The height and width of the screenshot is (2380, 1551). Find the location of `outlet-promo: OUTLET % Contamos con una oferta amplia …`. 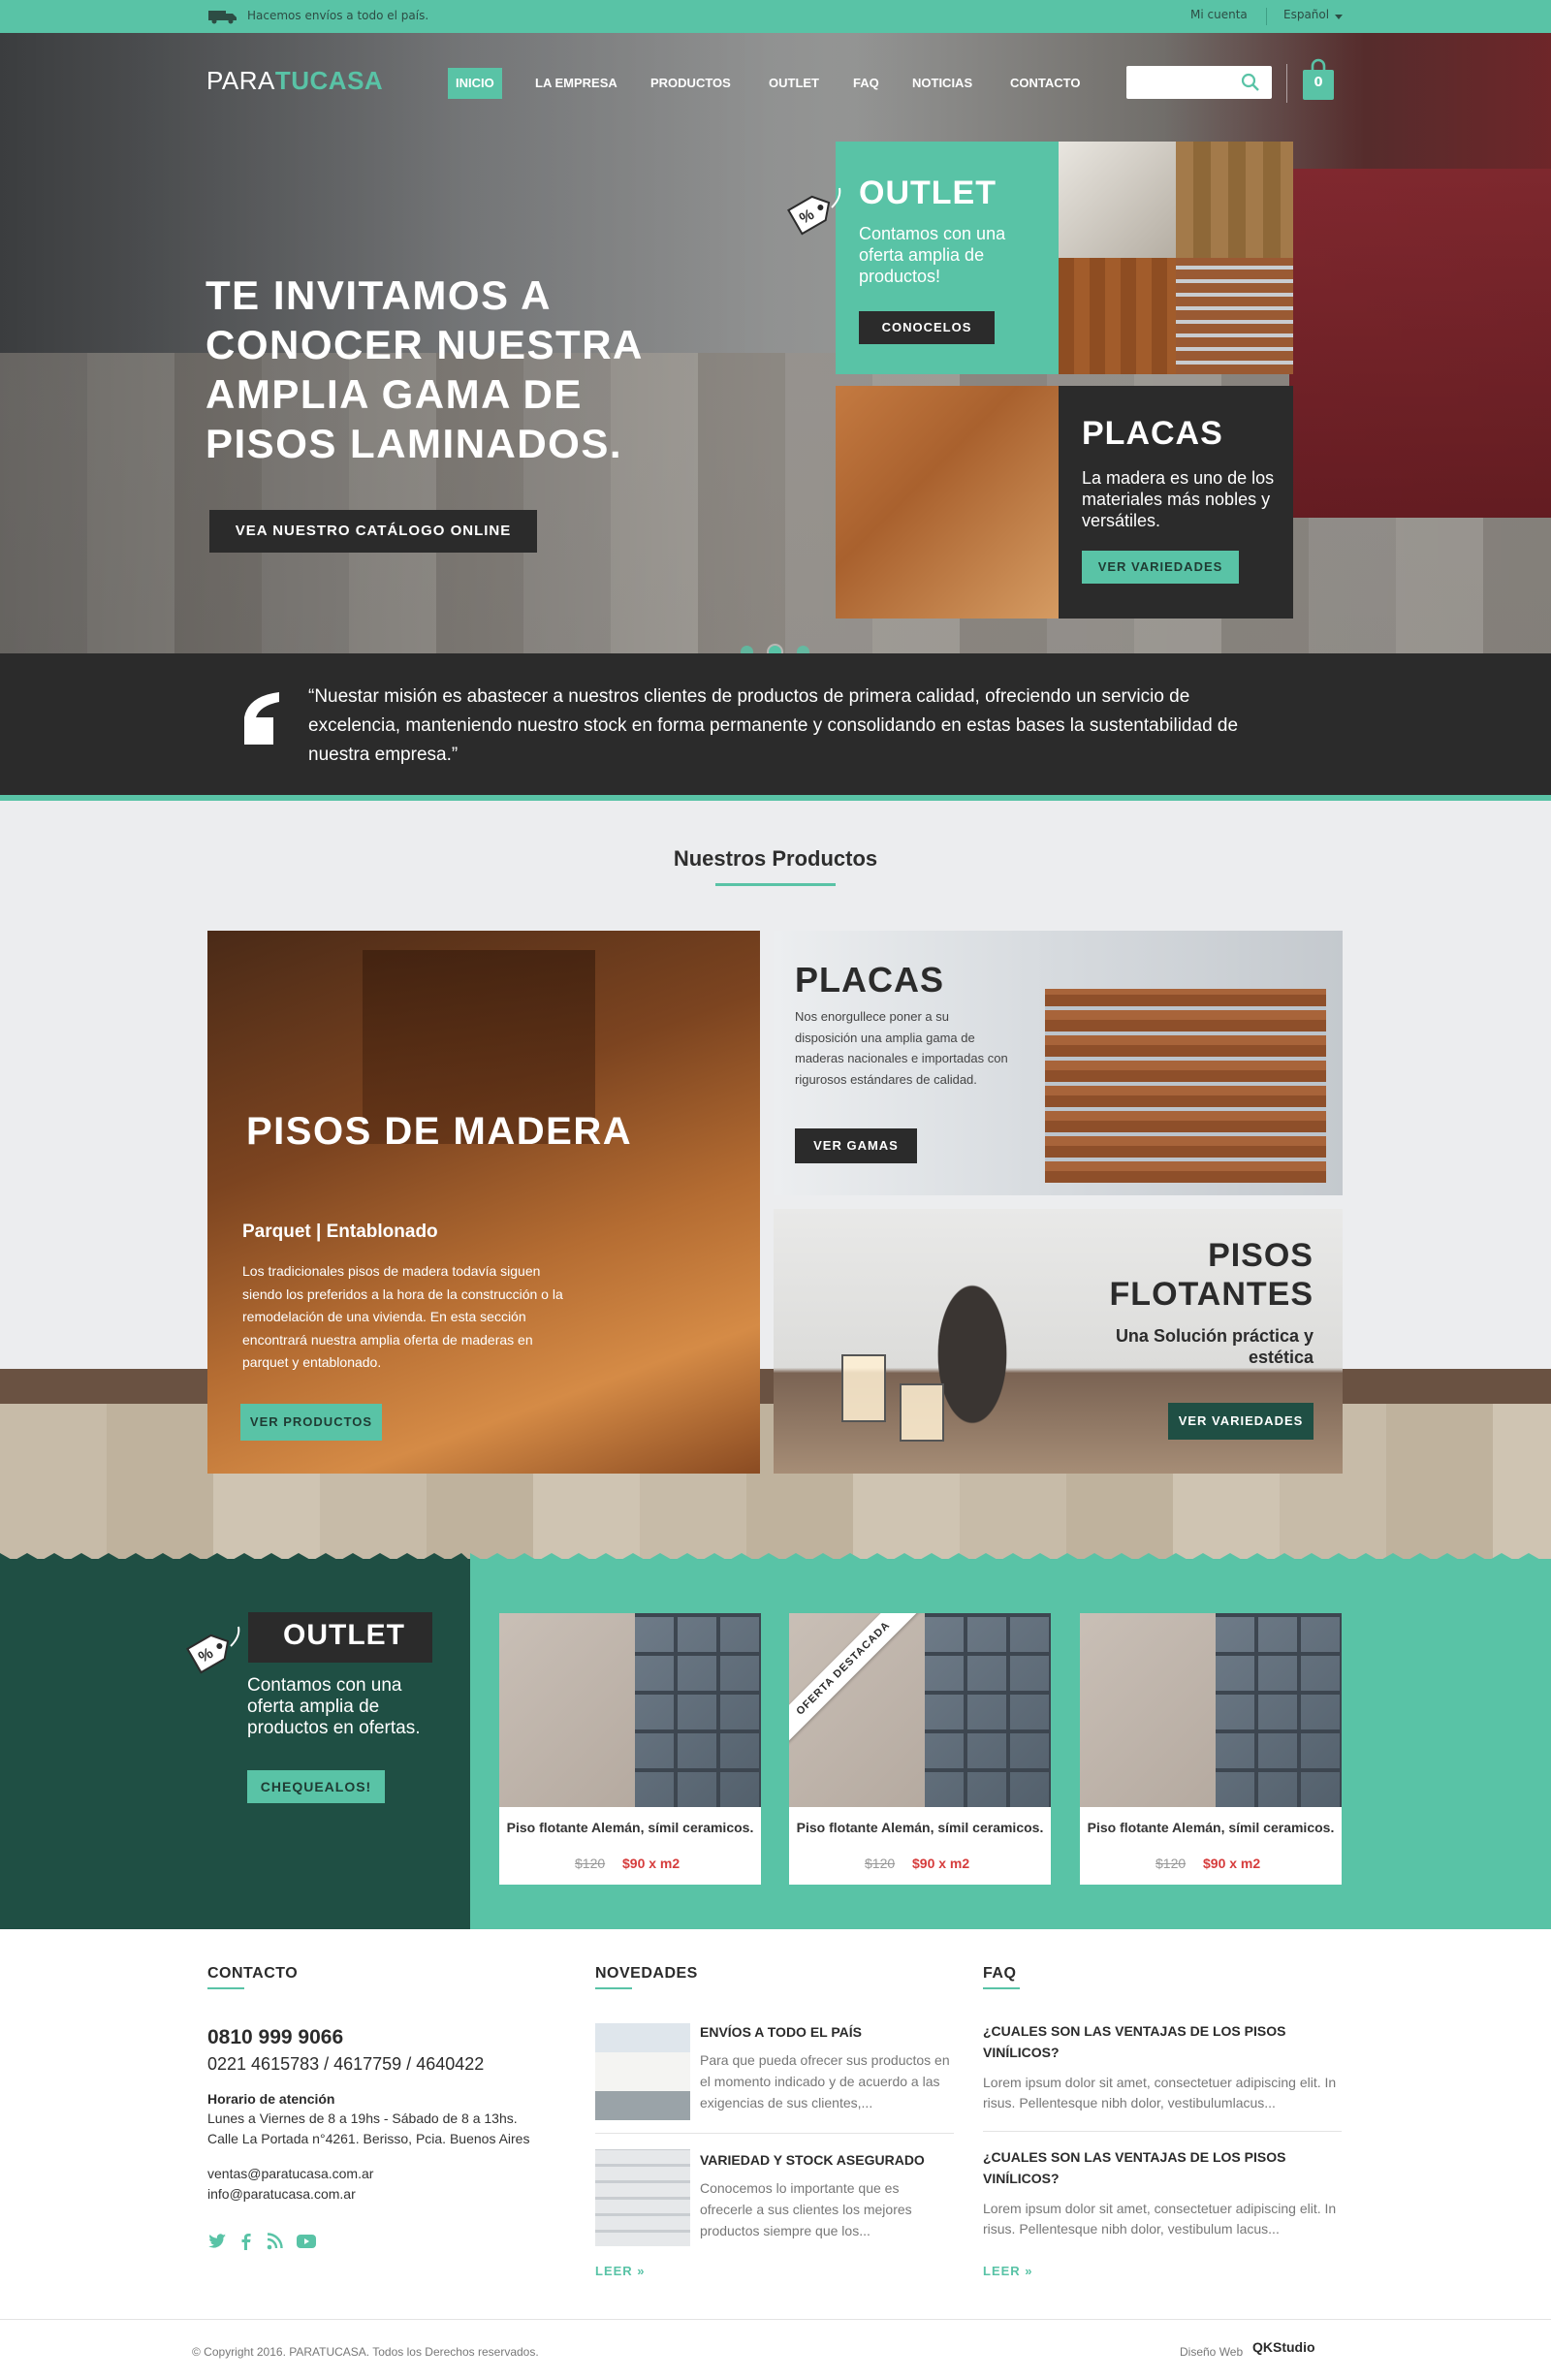

outlet-promo: OUTLET % Contamos con una oferta amplia … is located at coordinates (235, 1744).